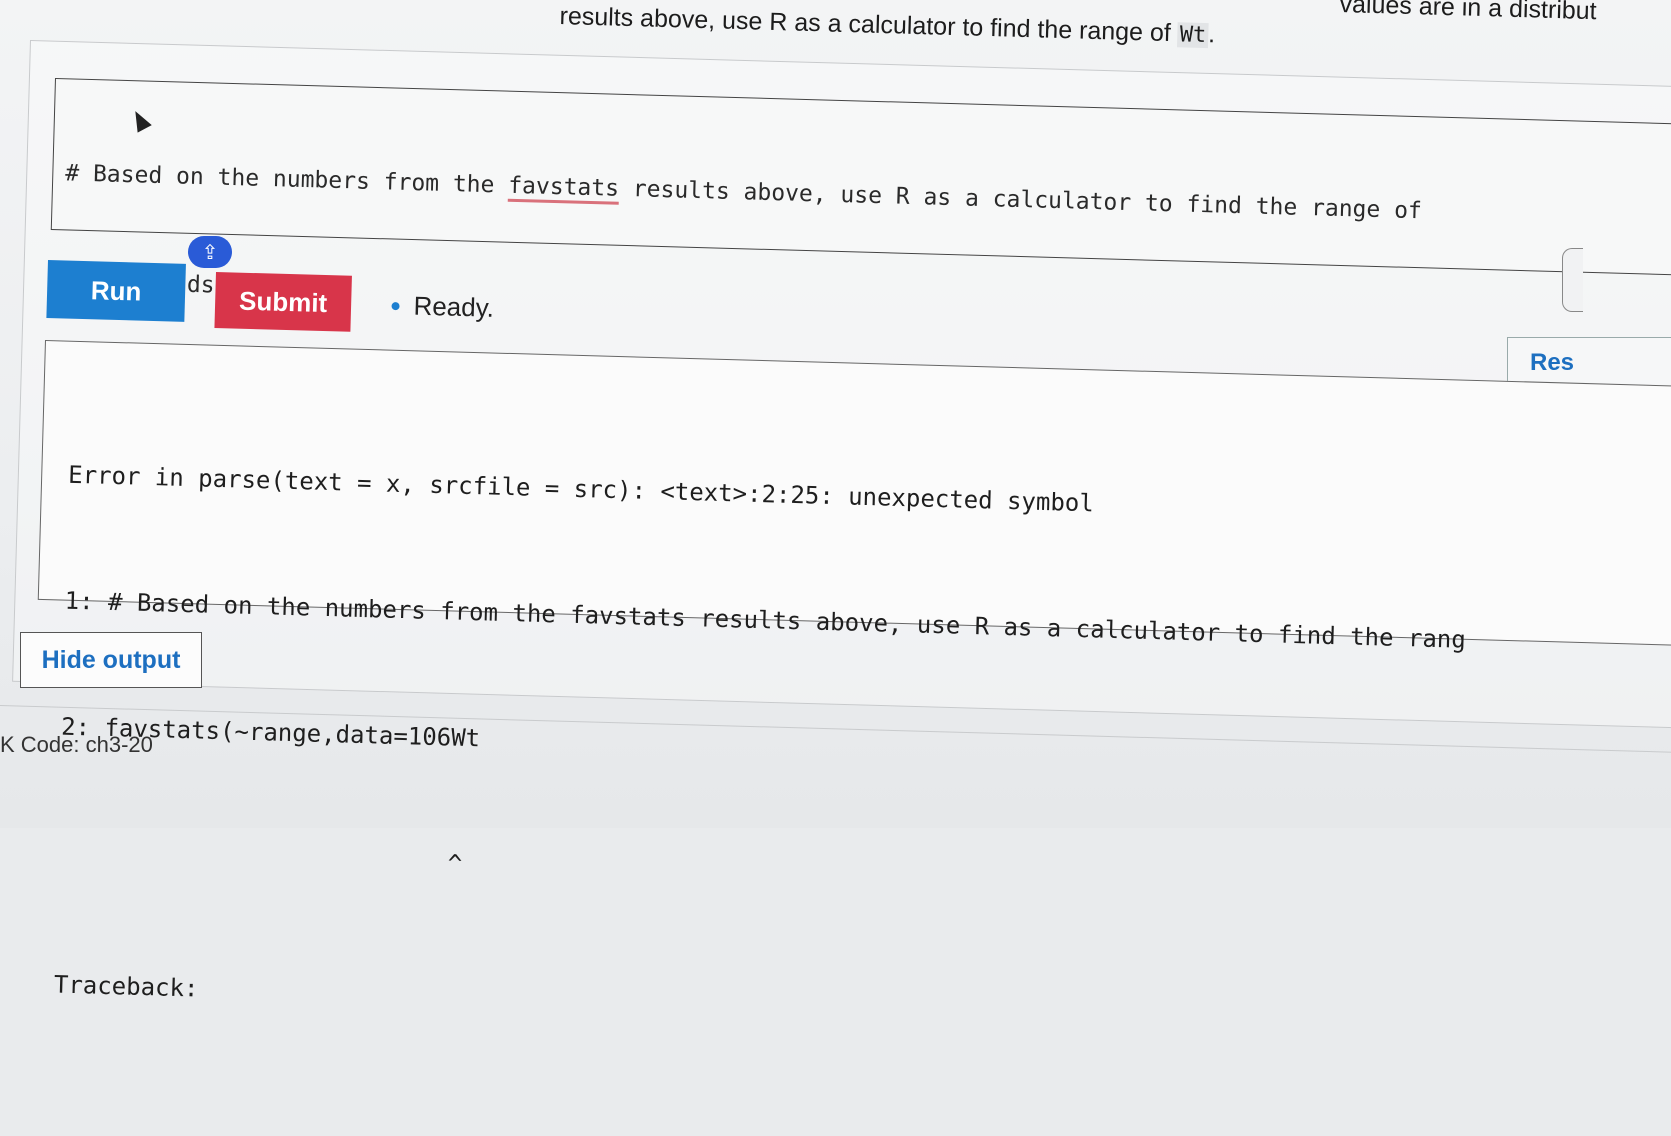  Describe the element at coordinates (116, 291) in the screenshot. I see `run-button: Run` at that location.